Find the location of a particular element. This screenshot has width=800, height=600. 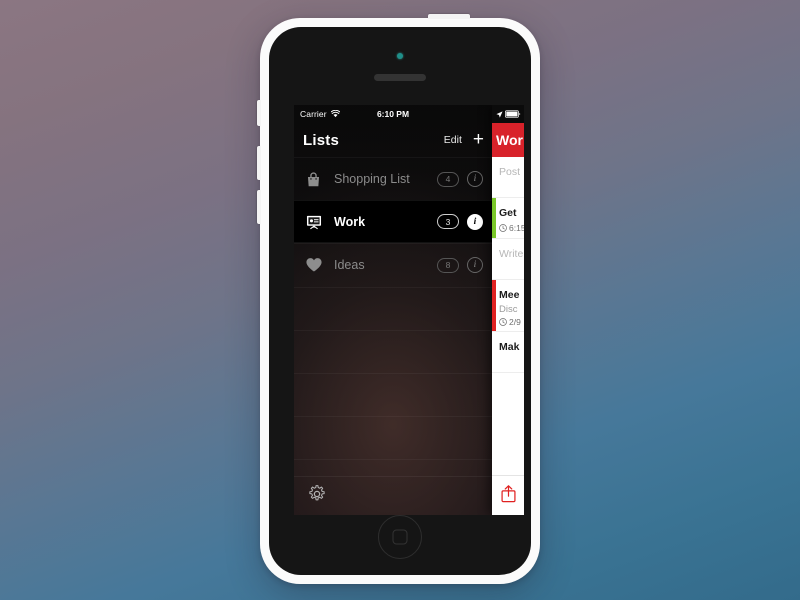

task-panel-toolbar is located at coordinates (508, 495).